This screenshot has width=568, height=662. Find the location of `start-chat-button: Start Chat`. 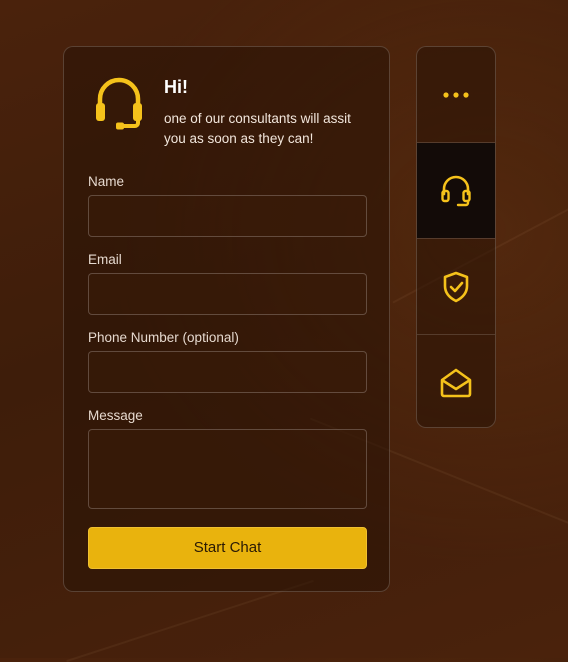

start-chat-button: Start Chat is located at coordinates (227, 548).